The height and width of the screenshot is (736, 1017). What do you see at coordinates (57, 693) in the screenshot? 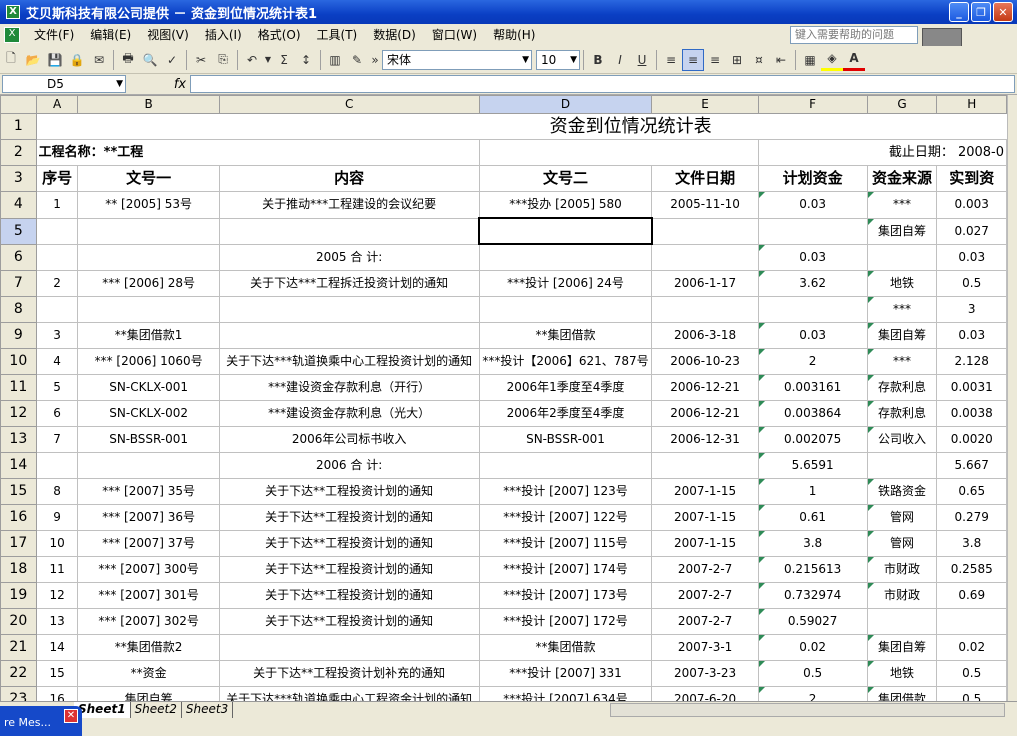
I see `cell: 16` at bounding box center [57, 693].